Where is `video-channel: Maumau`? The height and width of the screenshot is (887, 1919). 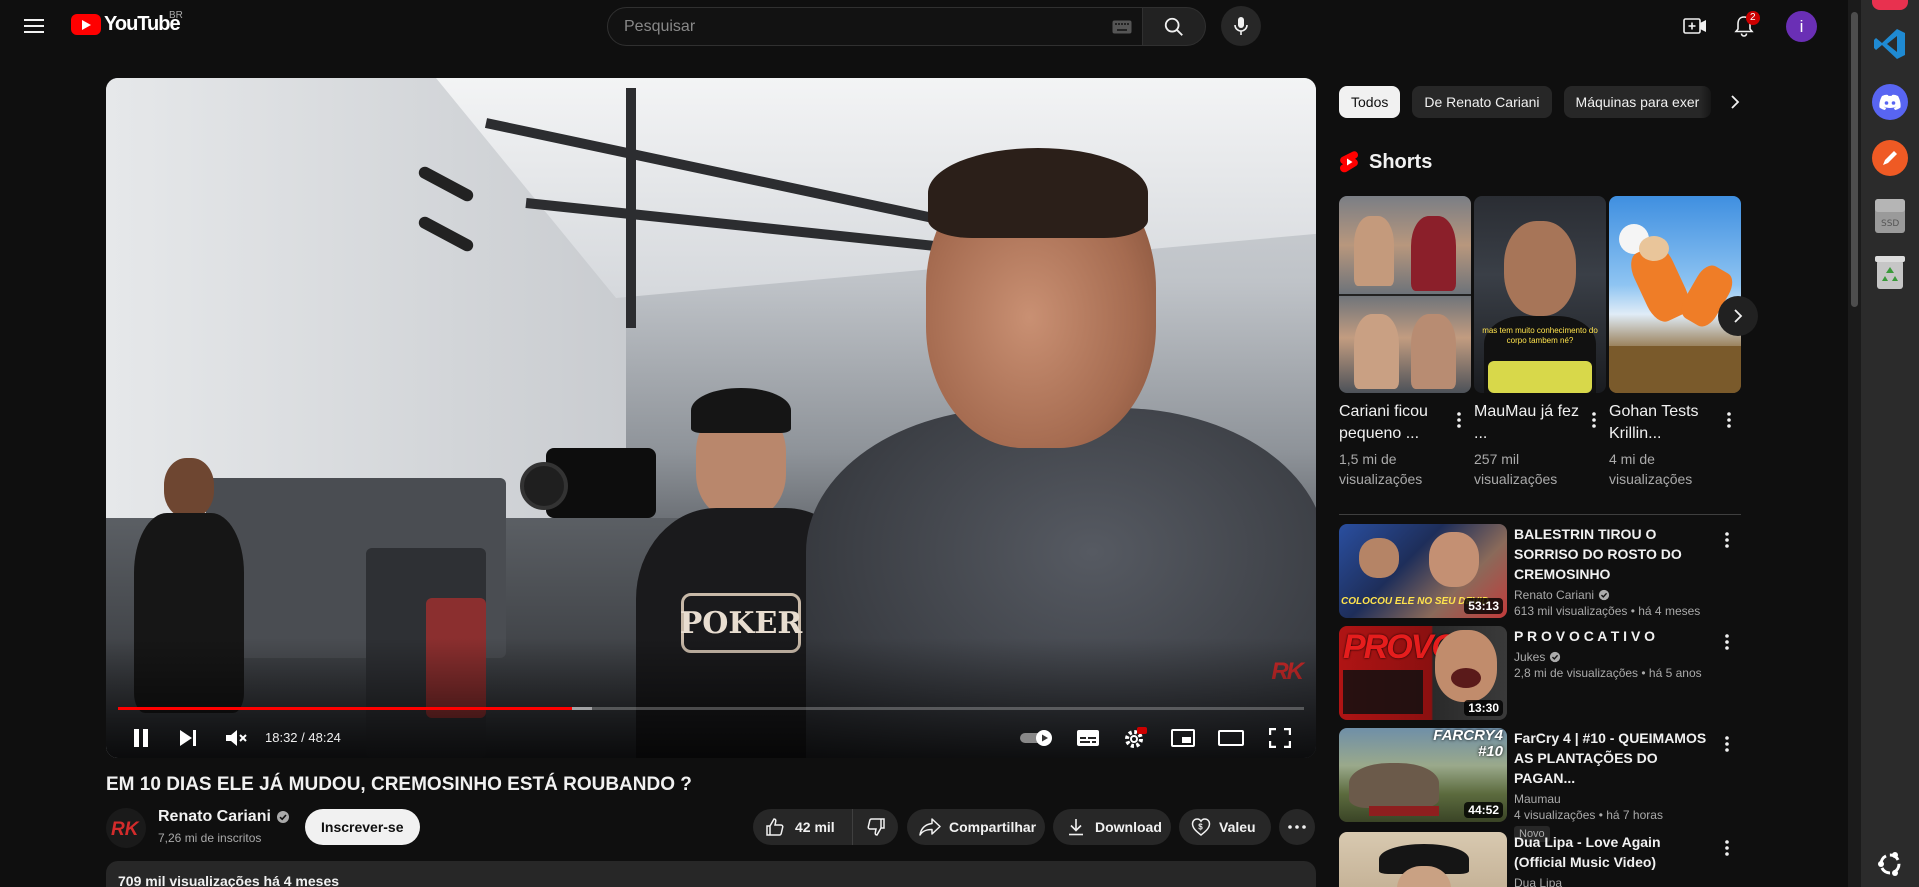 video-channel: Maumau is located at coordinates (1614, 799).